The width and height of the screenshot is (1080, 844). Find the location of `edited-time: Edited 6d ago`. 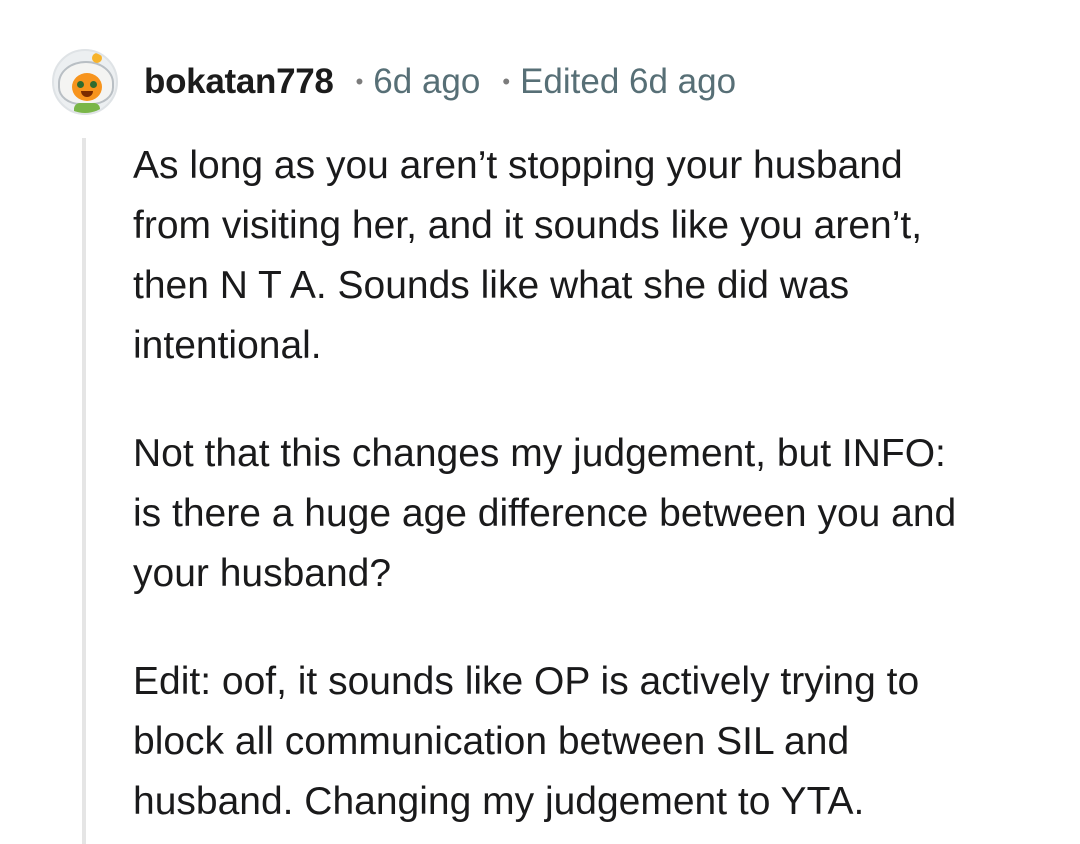

edited-time: Edited 6d ago is located at coordinates (628, 81).